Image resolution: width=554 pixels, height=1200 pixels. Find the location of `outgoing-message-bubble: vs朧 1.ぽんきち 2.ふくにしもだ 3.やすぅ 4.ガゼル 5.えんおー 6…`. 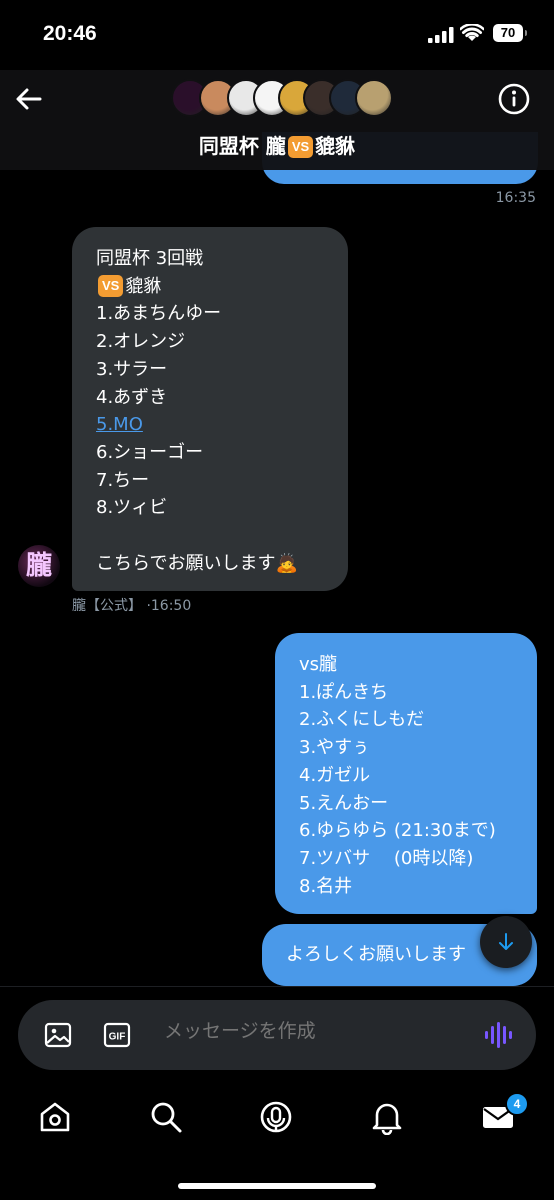

outgoing-message-bubble: vs朧 1.ぽんきち 2.ふくにしもだ 3.やすぅ 4.ガゼル 5.えんおー 6… is located at coordinates (406, 773).